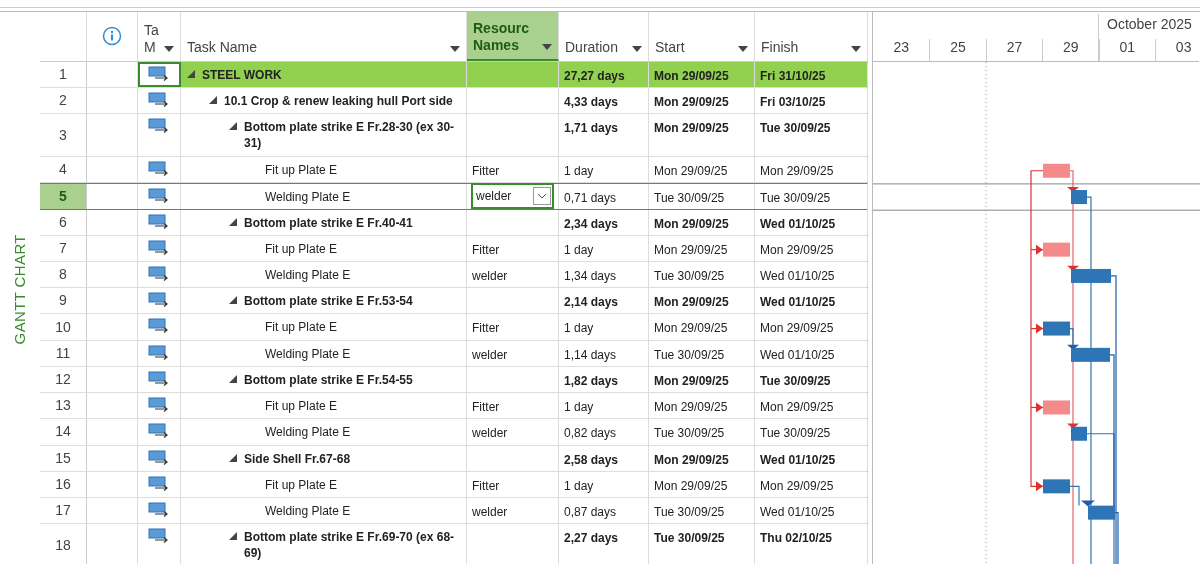  What do you see at coordinates (328, 222) in the screenshot?
I see `task-name: Bottom plate strike E Fr.40-41` at bounding box center [328, 222].